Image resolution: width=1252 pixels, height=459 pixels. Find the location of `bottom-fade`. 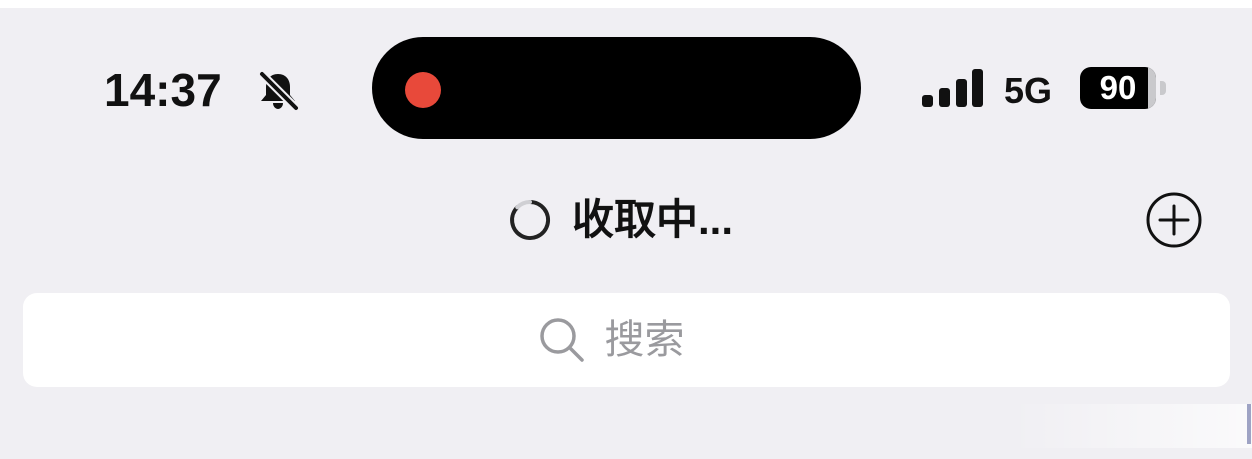

bottom-fade is located at coordinates (1131, 426).